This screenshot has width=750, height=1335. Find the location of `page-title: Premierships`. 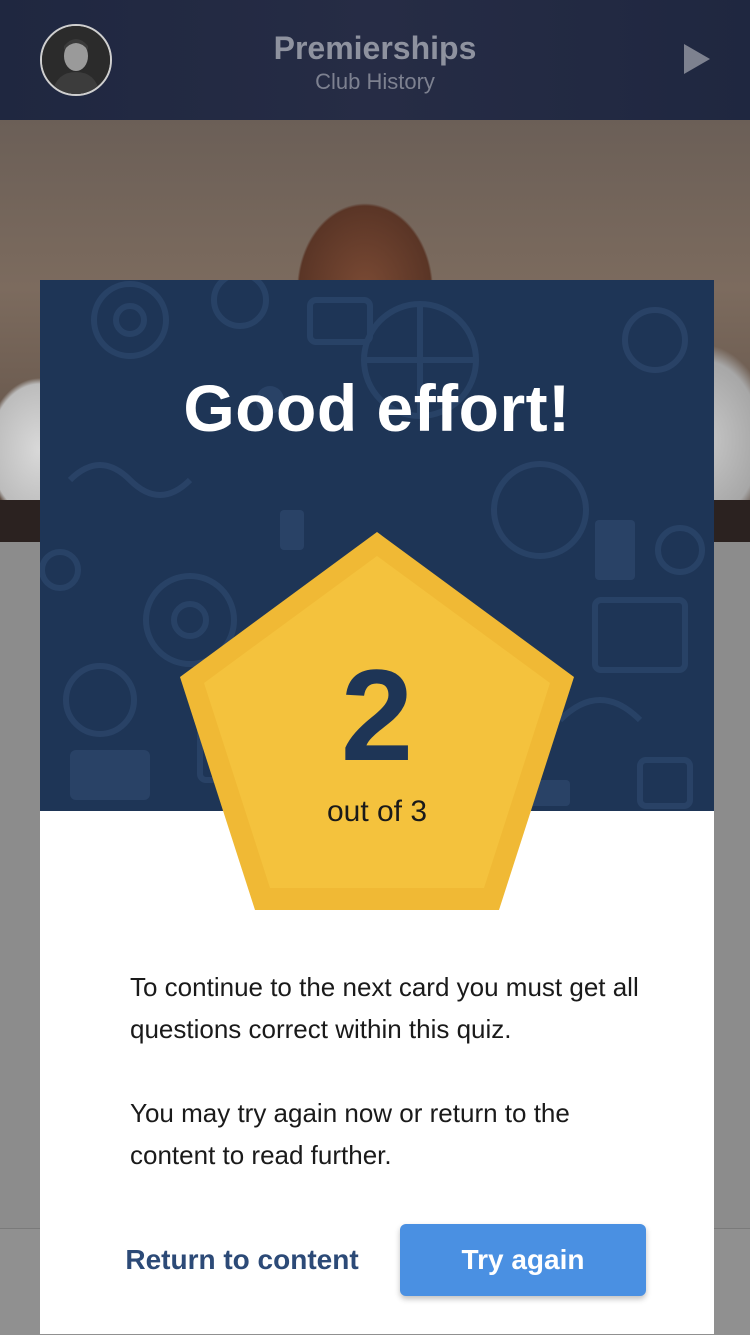

page-title: Premierships is located at coordinates (375, 48).